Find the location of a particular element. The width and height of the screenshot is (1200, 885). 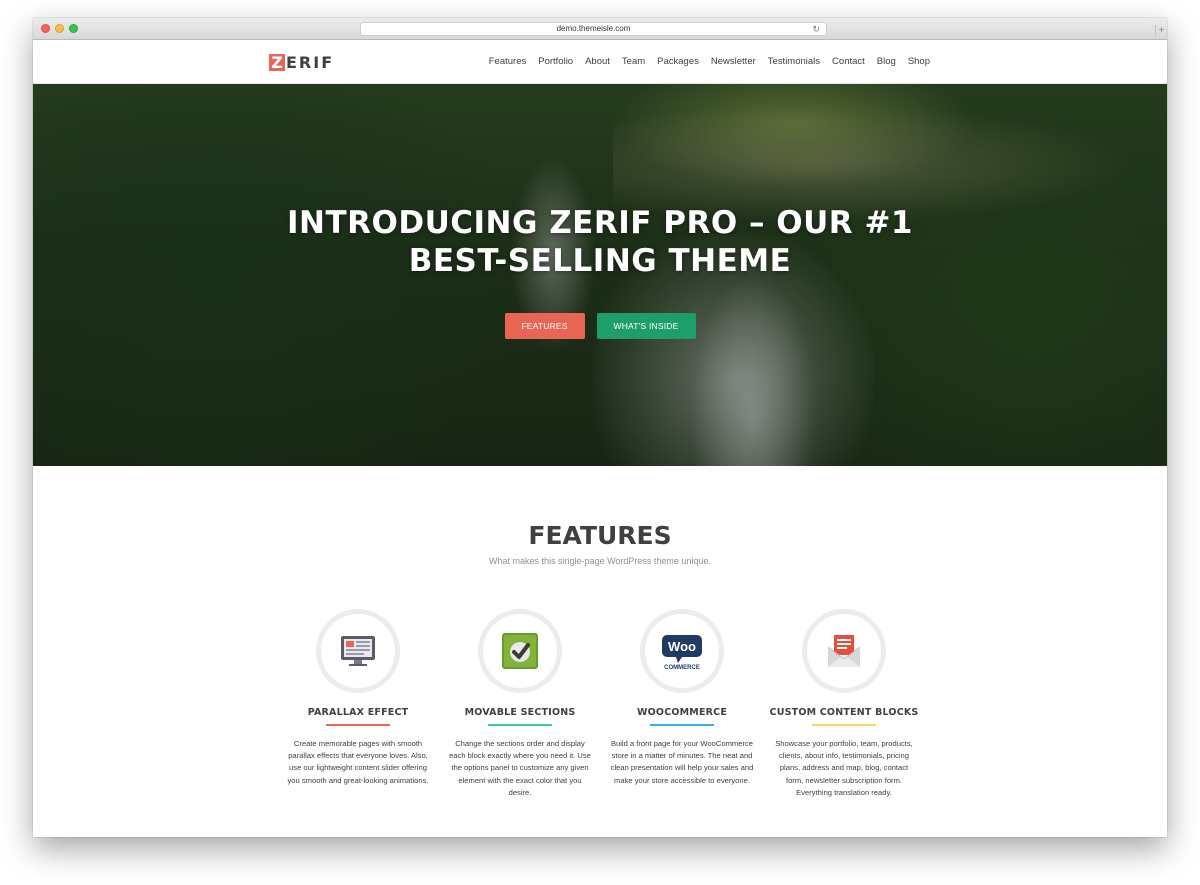

window-controls is located at coordinates (59, 28).